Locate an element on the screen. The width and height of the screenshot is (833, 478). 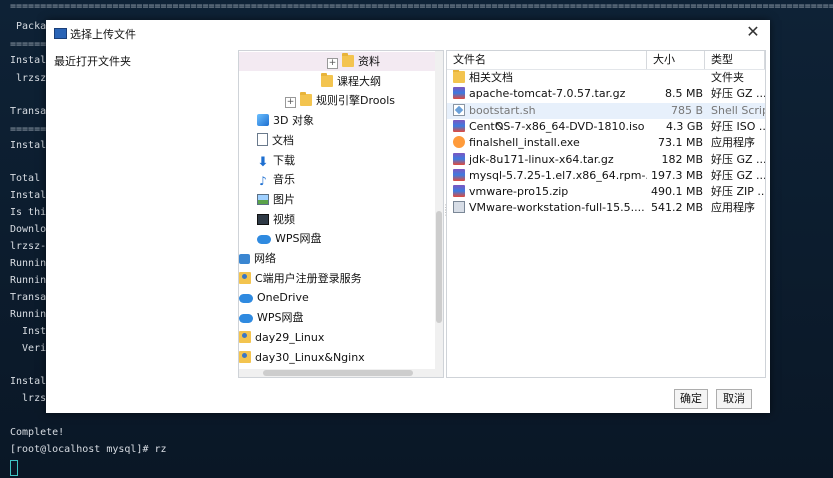
tree-item-label: 视频 is located at coordinates (284, 219).